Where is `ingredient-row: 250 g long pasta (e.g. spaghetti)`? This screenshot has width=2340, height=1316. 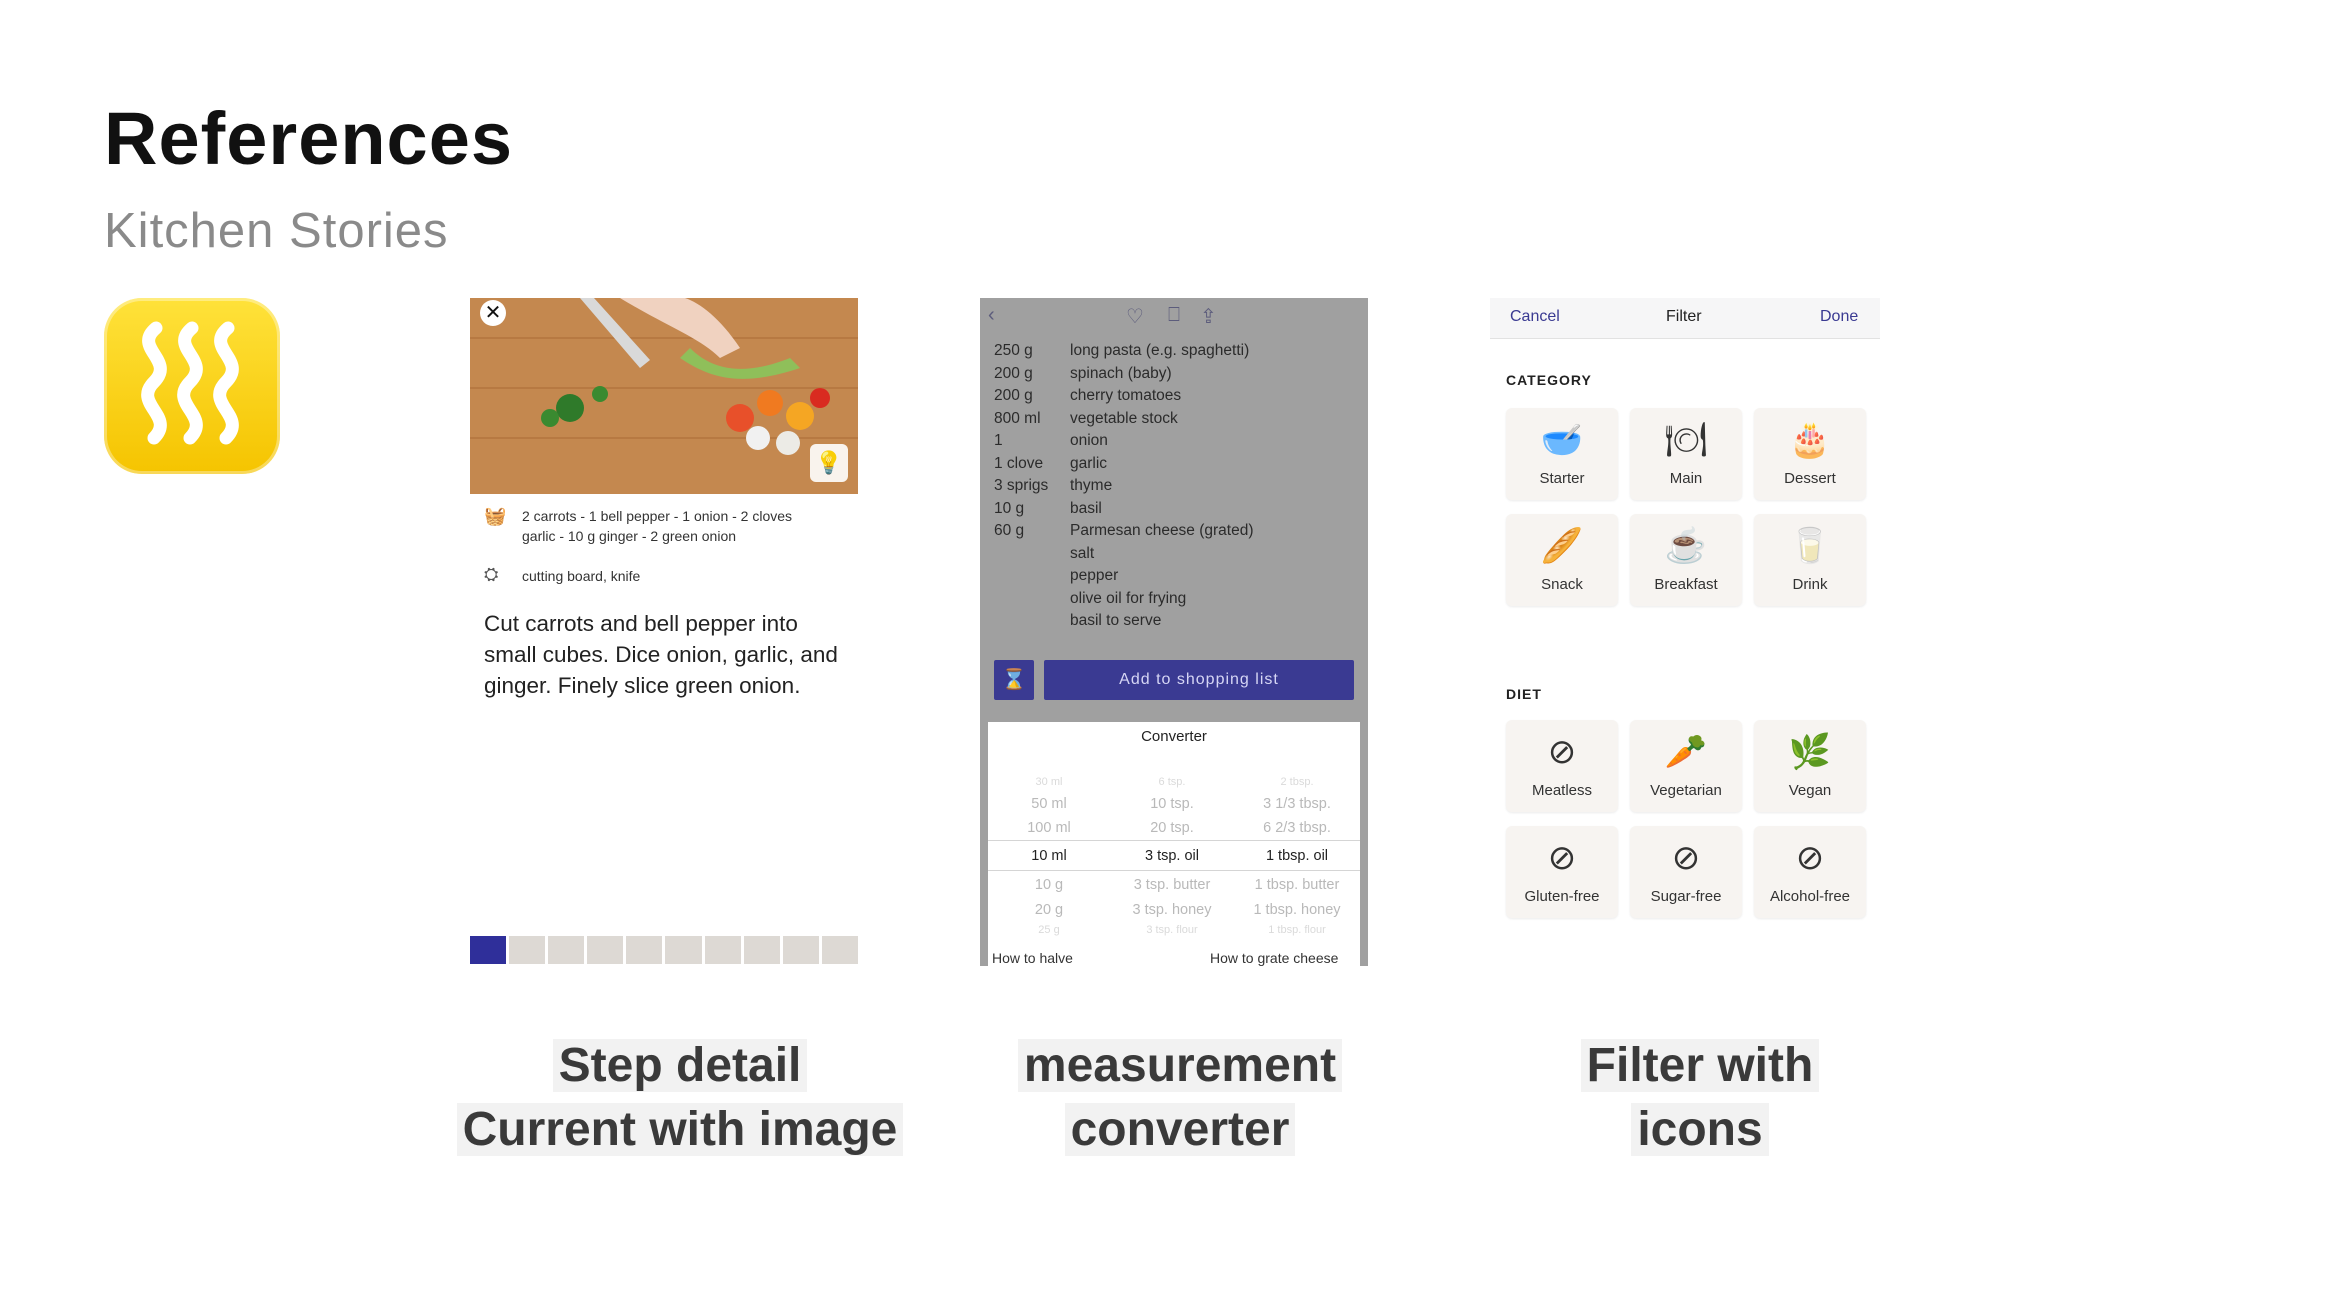
ingredient-row: 250 g long pasta (e.g. spaghetti) is located at coordinates (1121, 351).